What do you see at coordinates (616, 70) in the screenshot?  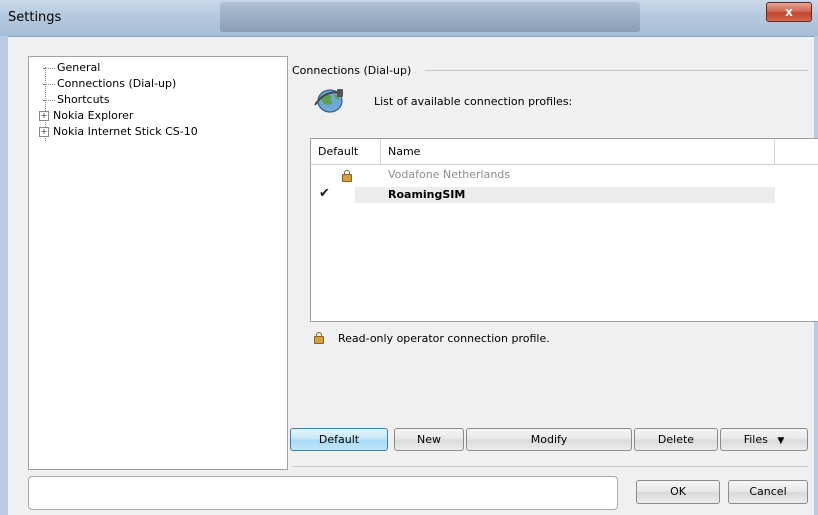 I see `group-divider` at bounding box center [616, 70].